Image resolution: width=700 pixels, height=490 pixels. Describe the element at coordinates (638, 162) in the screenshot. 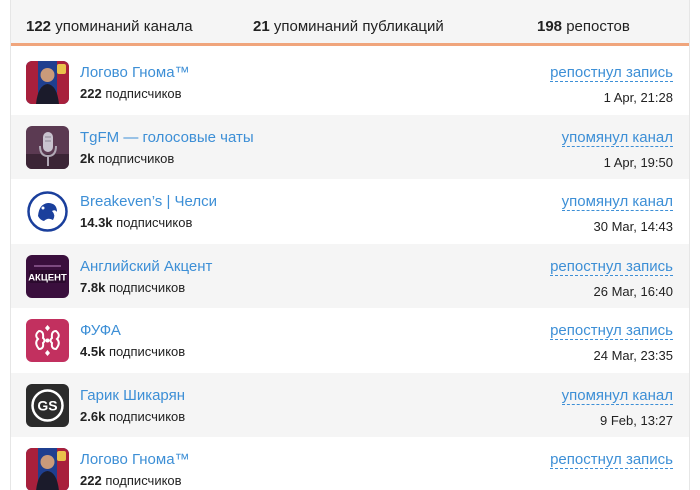

I see `timestamp: 1 Apr, 19:50` at that location.